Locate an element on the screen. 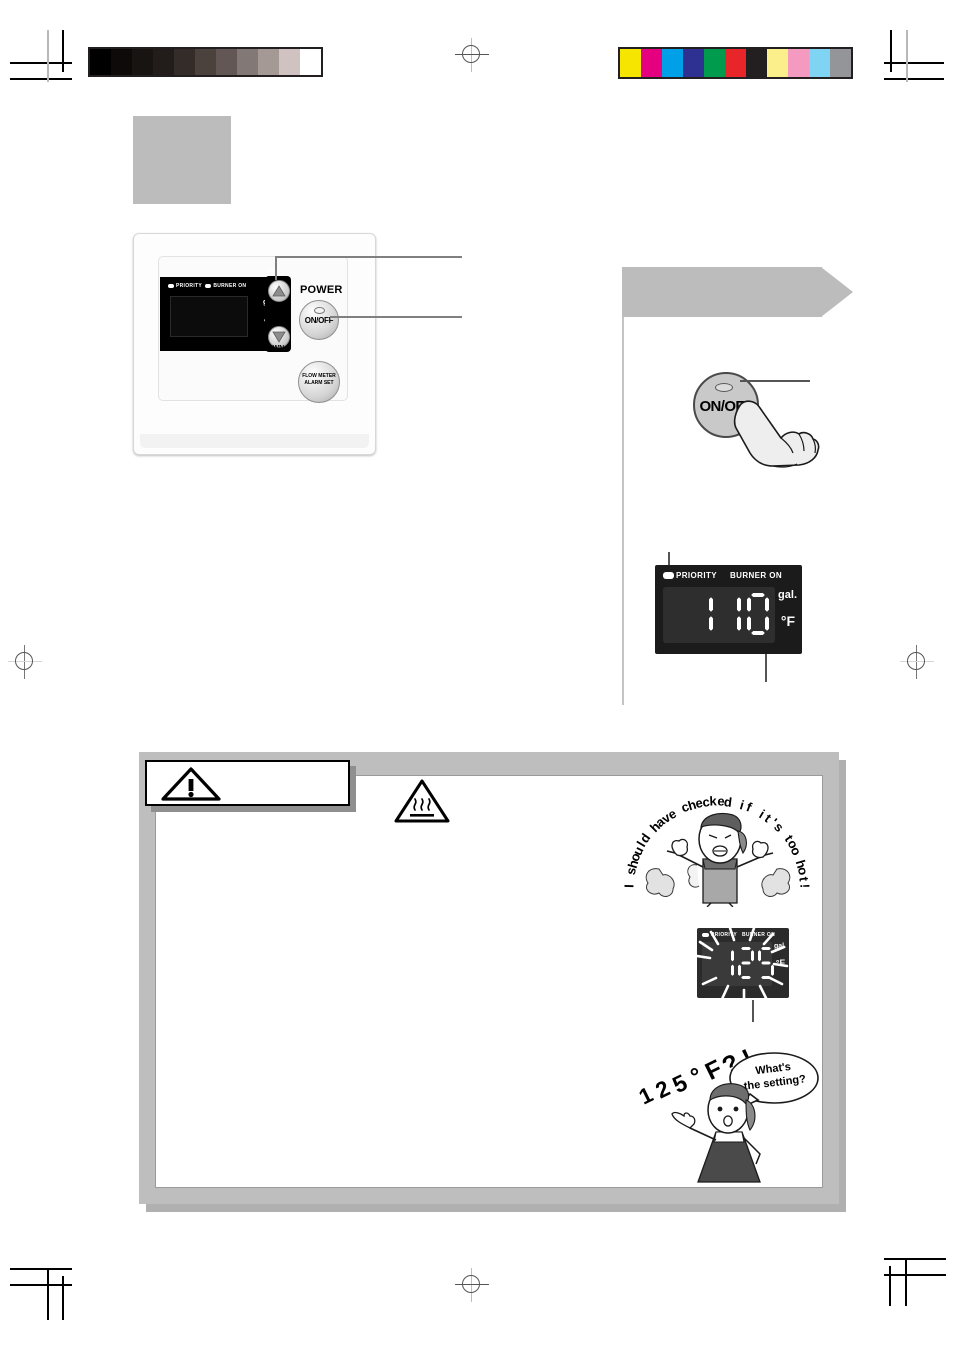  triangle-down-icon is located at coordinates (279, 337).